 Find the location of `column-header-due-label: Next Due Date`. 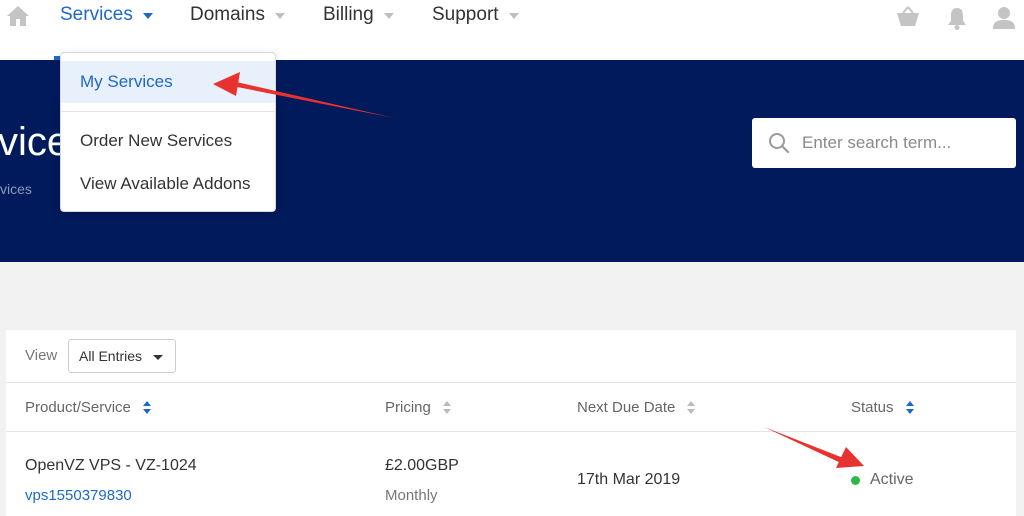

column-header-due-label: Next Due Date is located at coordinates (626, 407).